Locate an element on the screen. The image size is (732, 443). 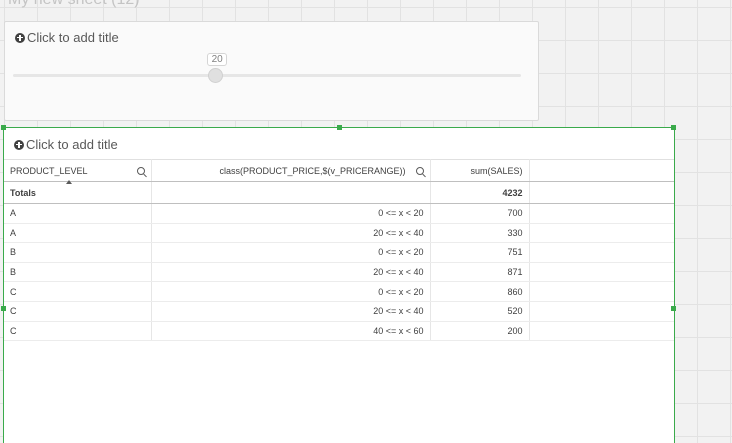
cell-price-class: 40 <= x < 60 is located at coordinates (291, 331).